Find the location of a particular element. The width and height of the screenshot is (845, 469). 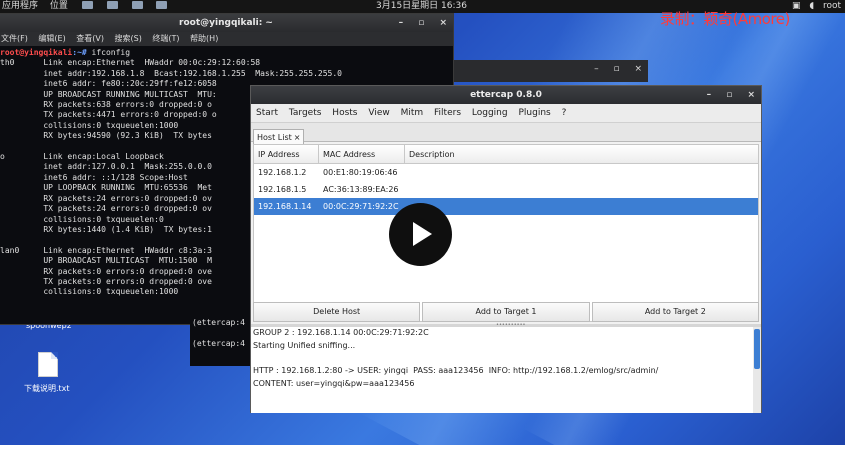

terminal-command: ifconfig is located at coordinates (111, 52).